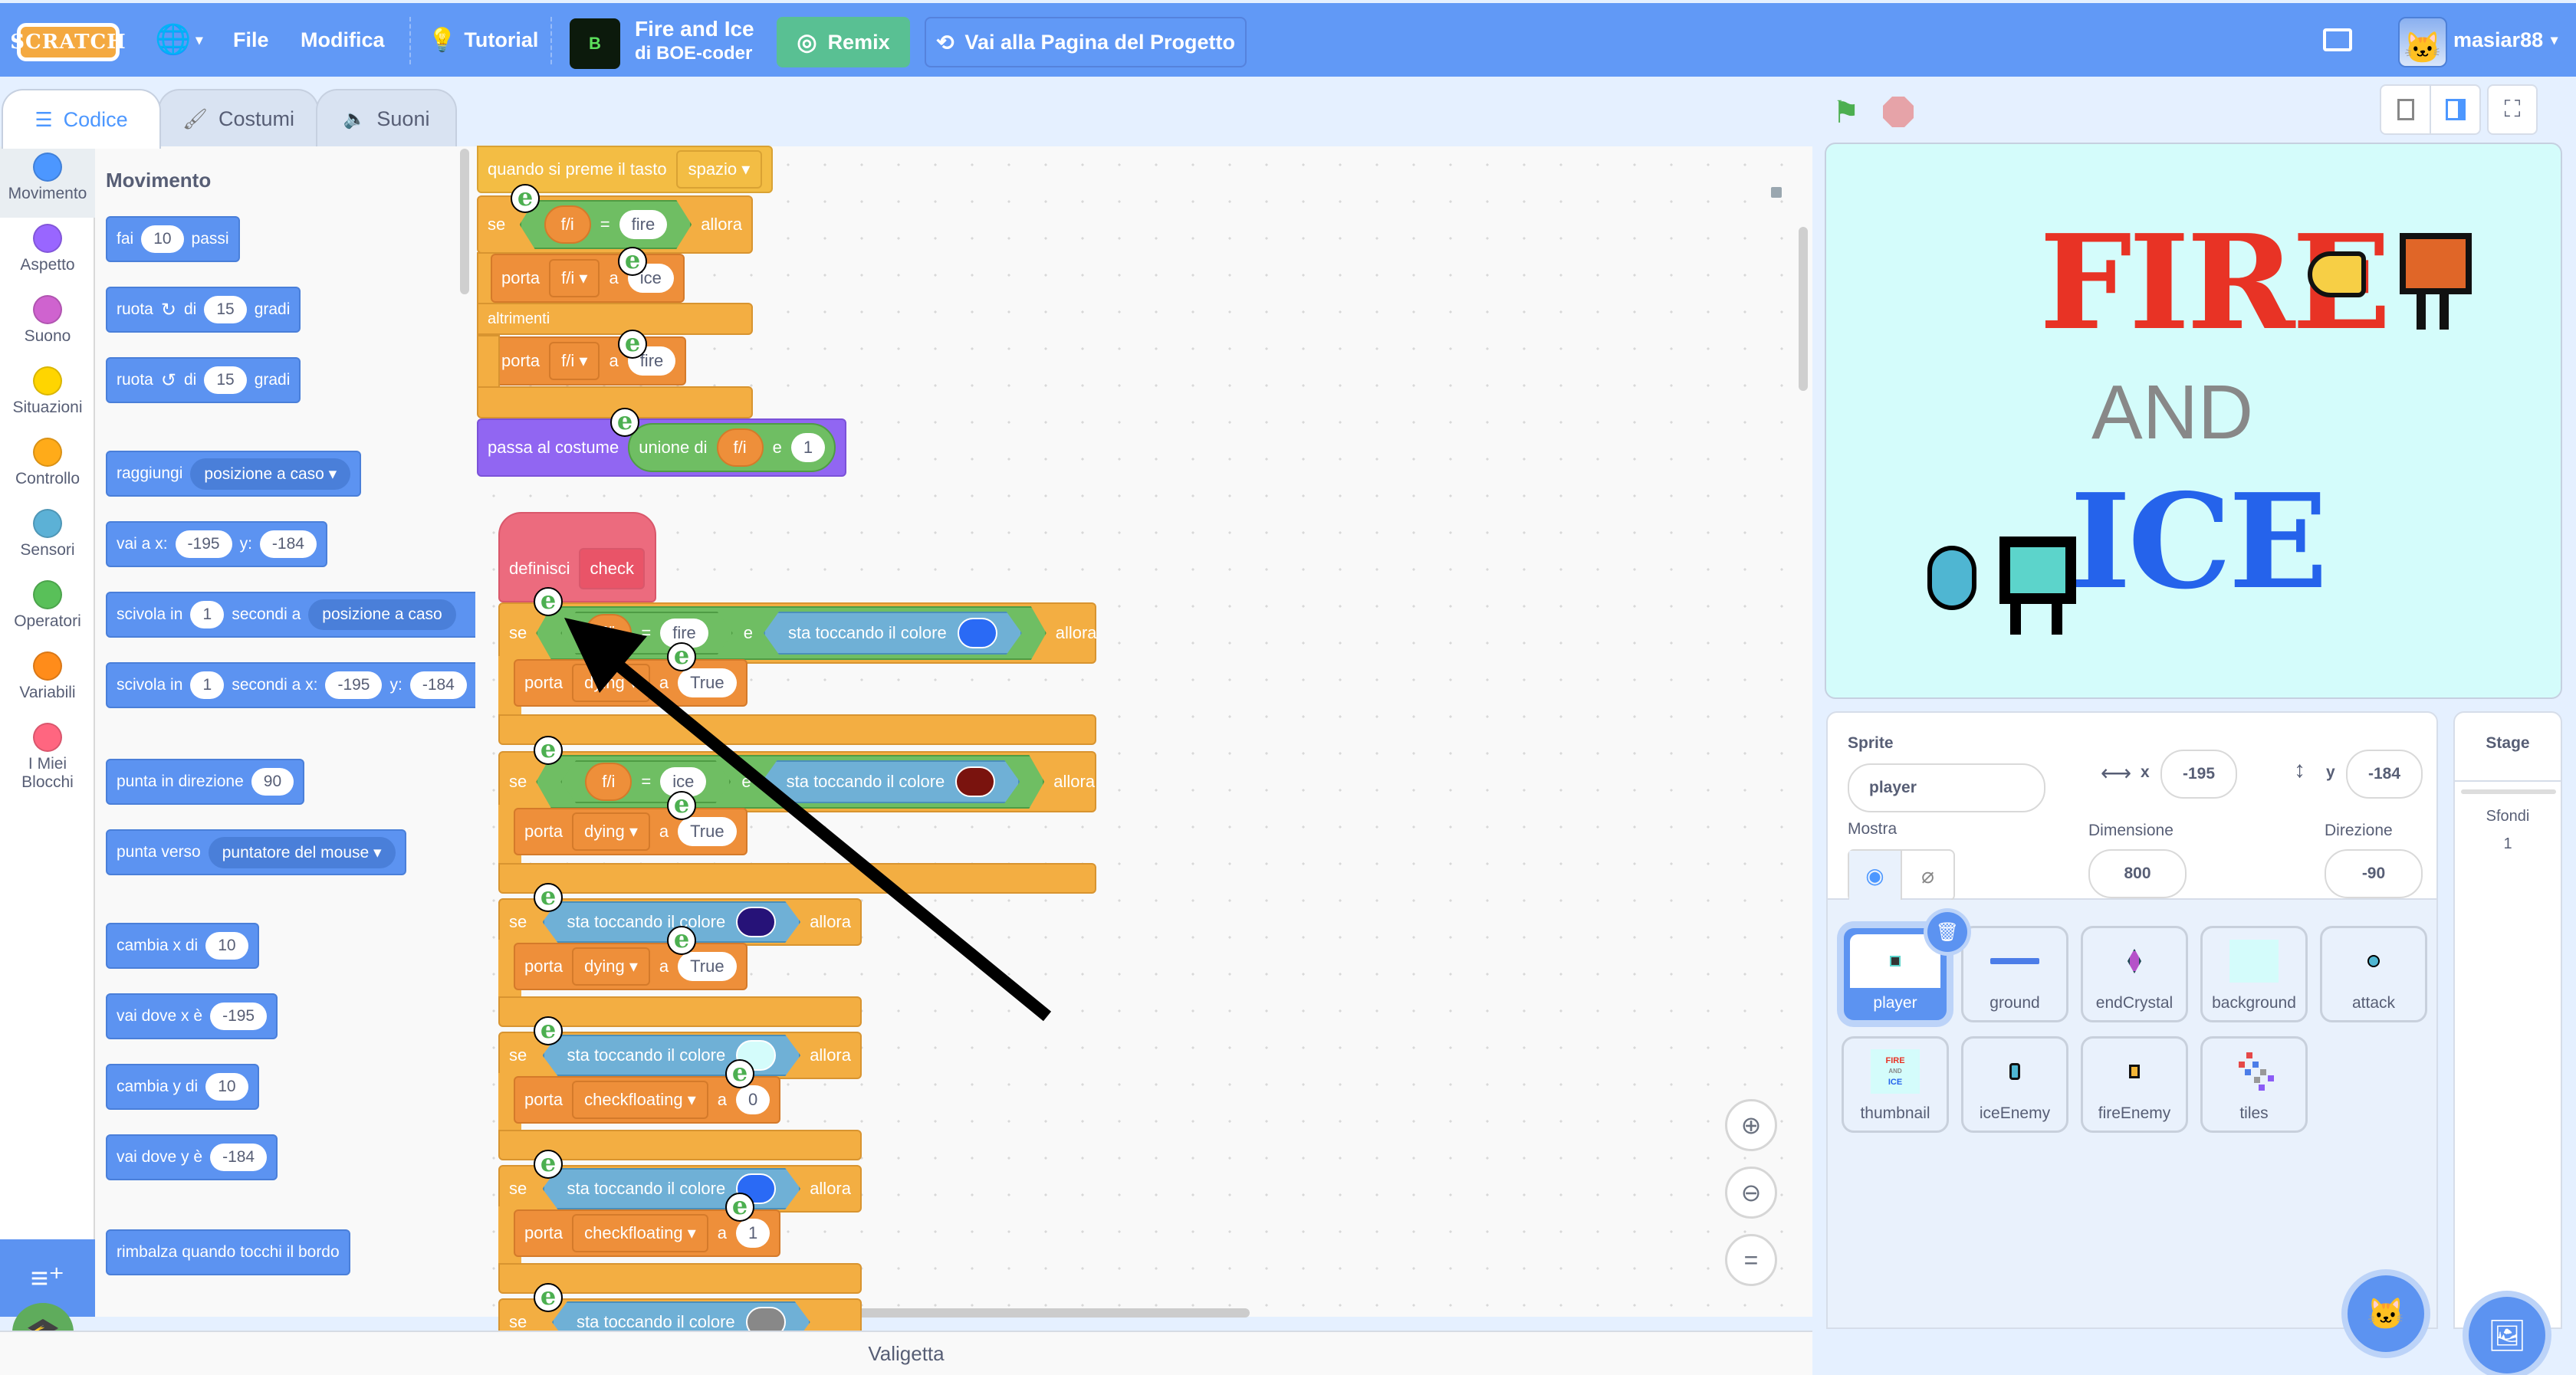  What do you see at coordinates (2505, 40) in the screenshot?
I see `account-menu: masiar88 ▾` at bounding box center [2505, 40].